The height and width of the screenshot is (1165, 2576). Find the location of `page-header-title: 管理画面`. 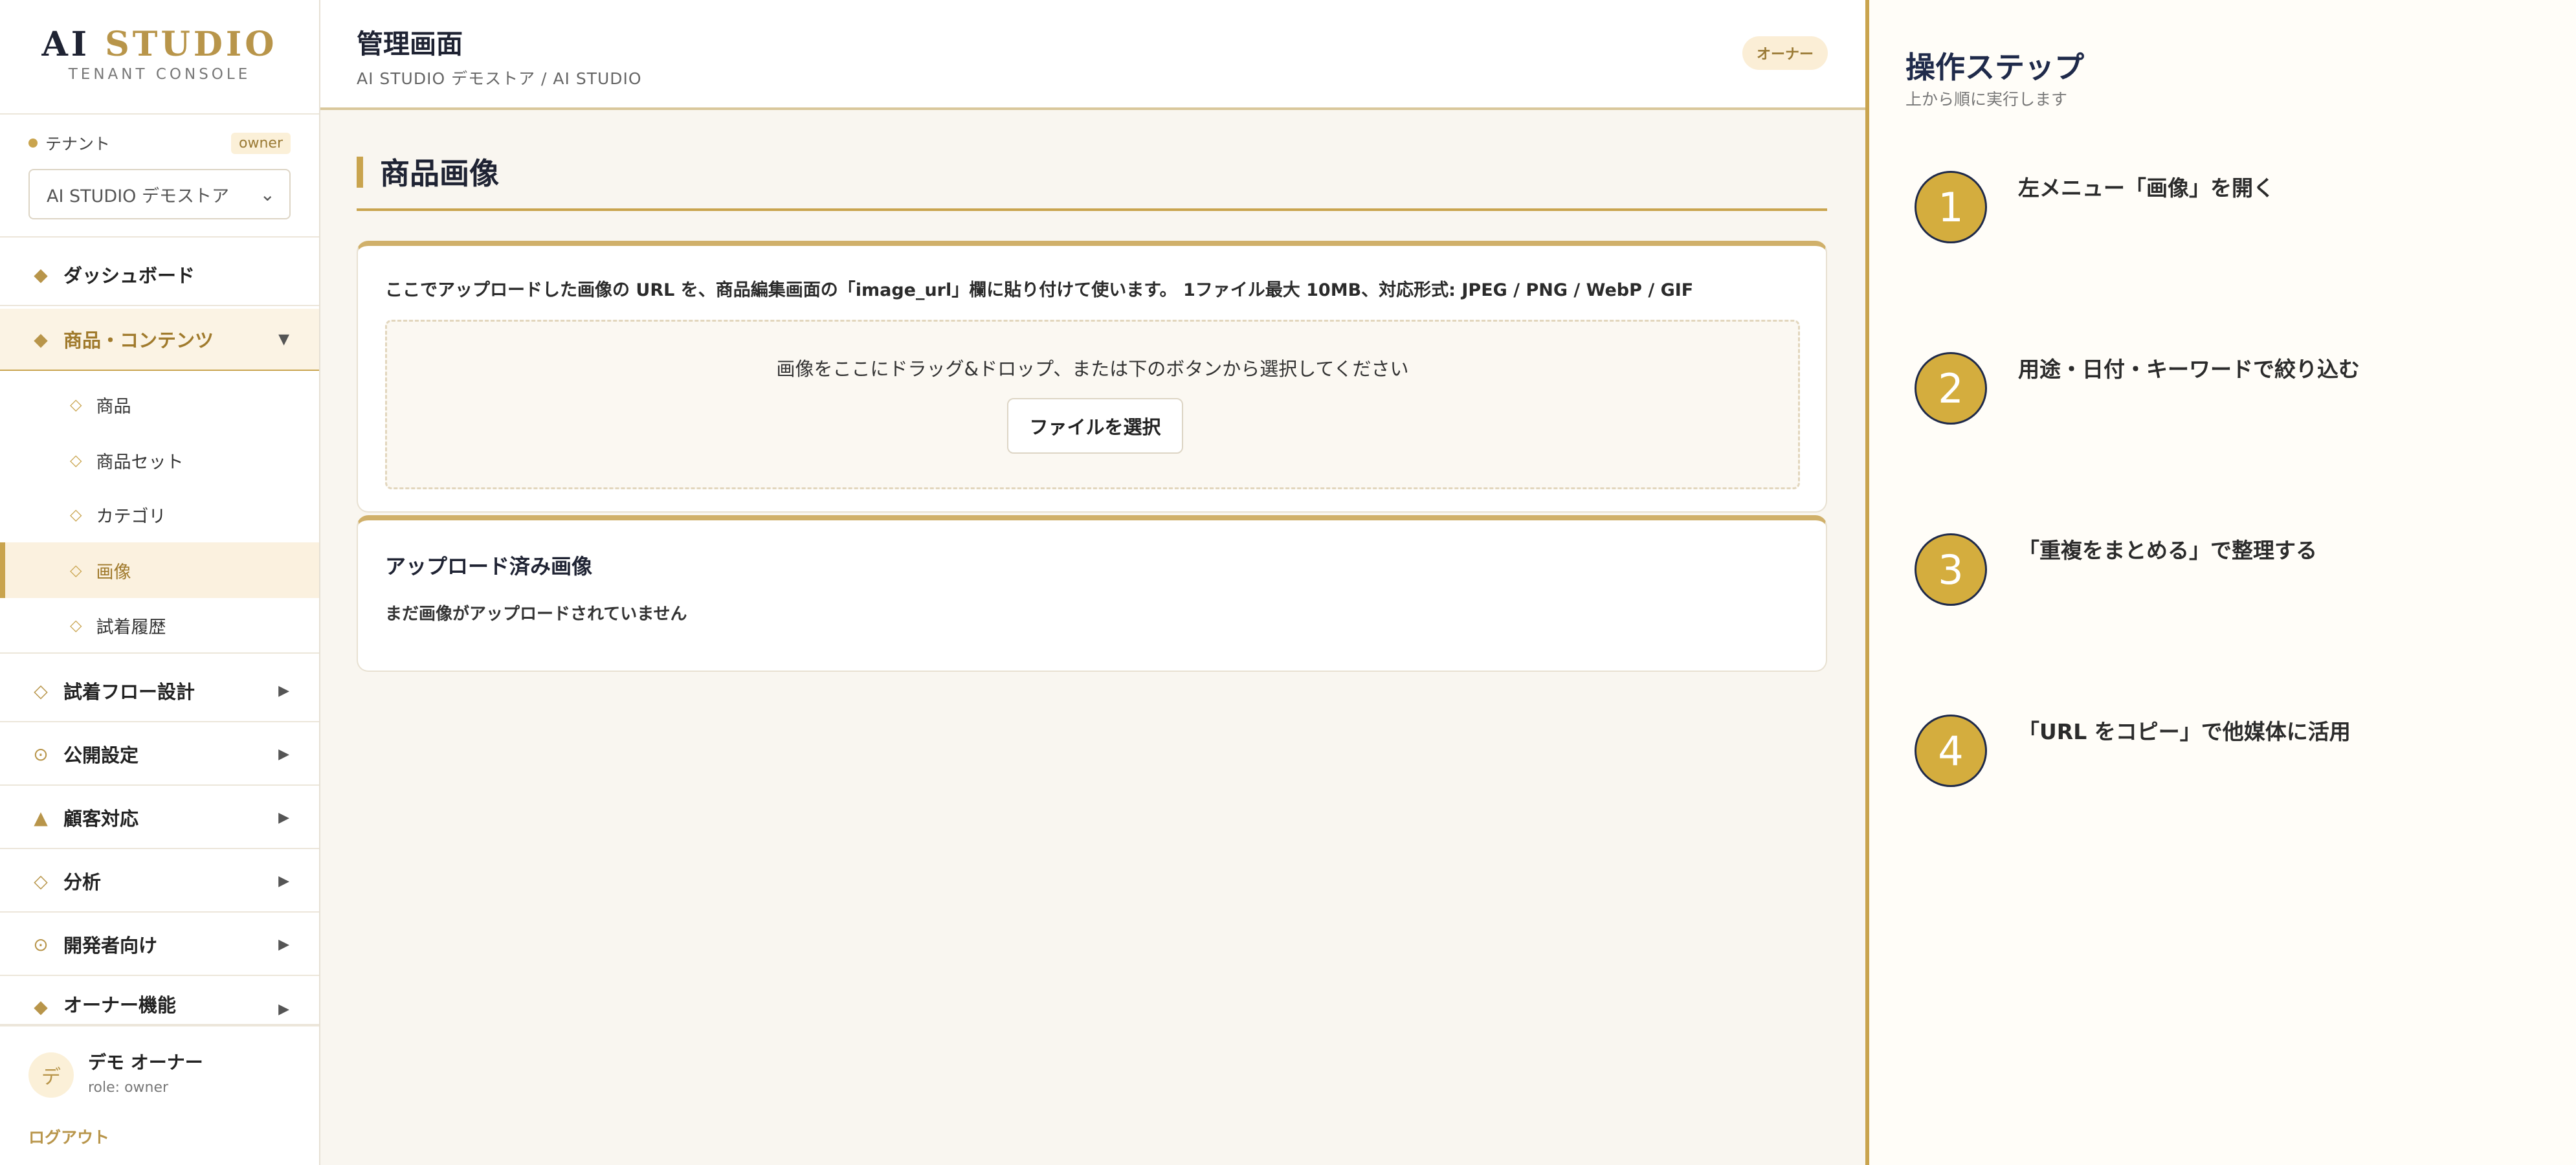

page-header-title: 管理画面 is located at coordinates (410, 44).